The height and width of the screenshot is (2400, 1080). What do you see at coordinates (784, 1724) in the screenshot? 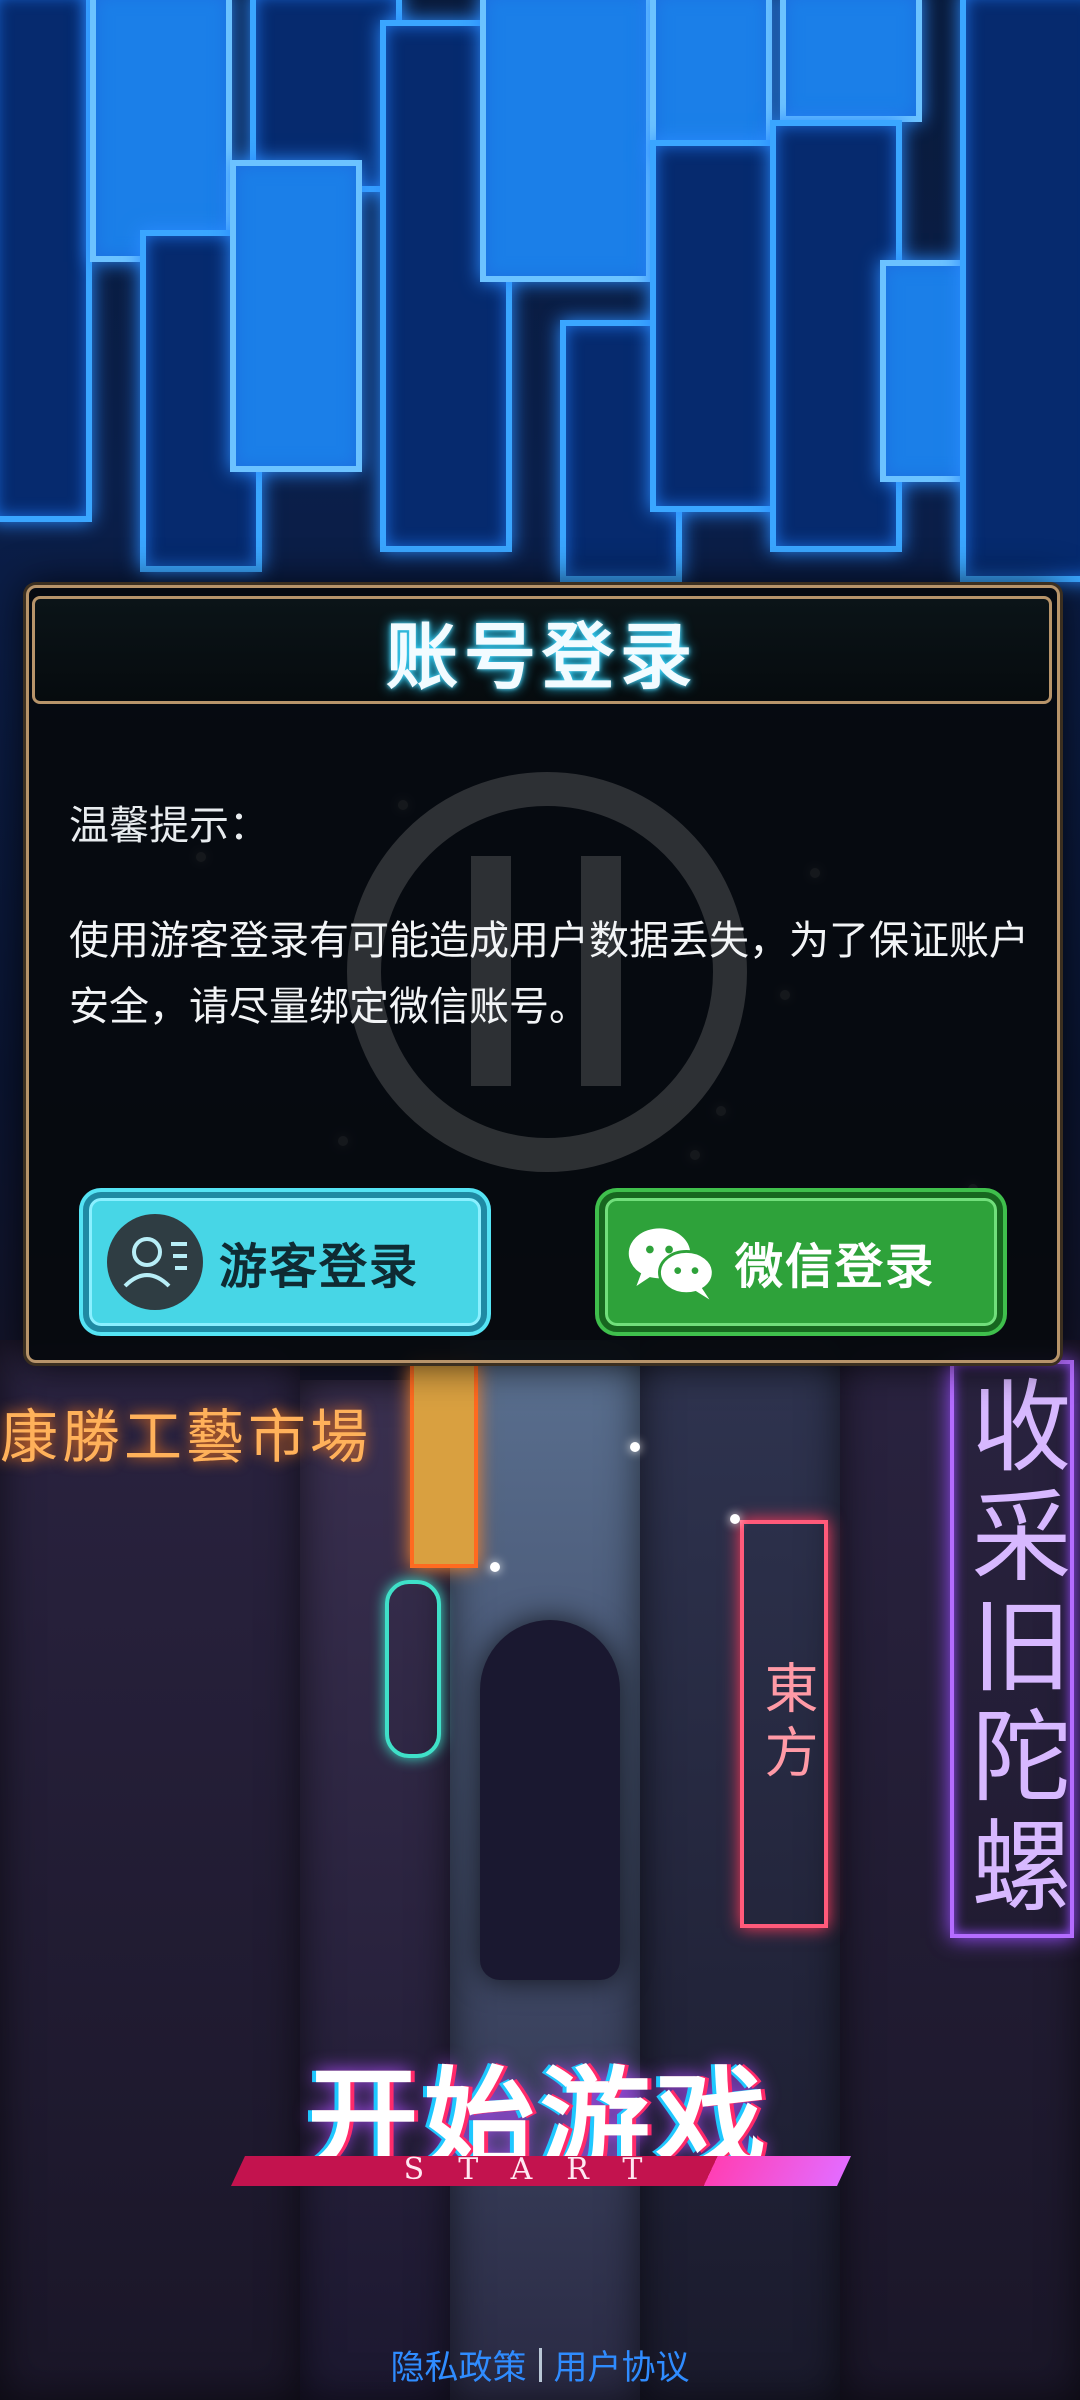
I see `neon-sign-small: 東方` at bounding box center [784, 1724].